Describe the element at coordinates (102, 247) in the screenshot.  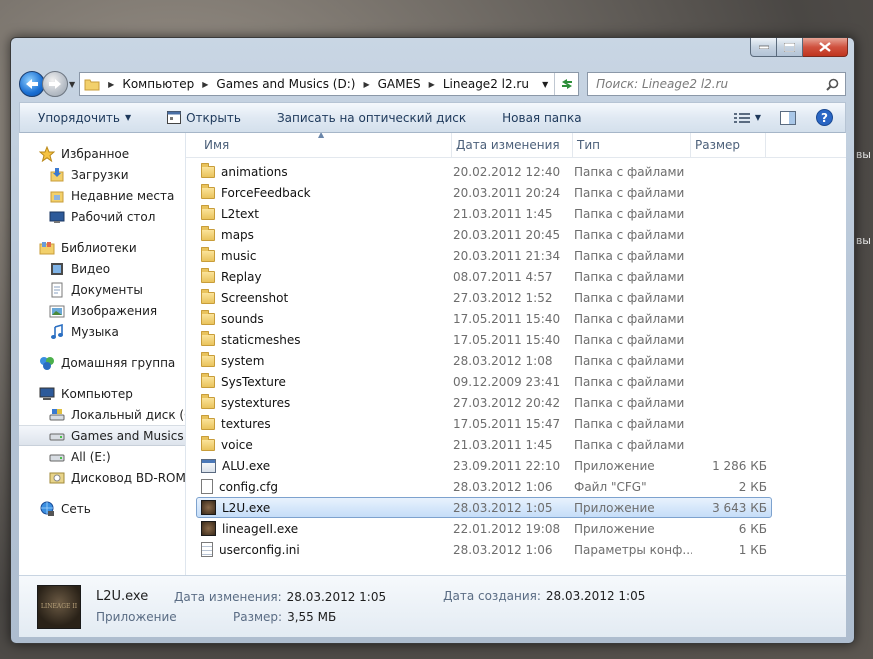
I see `sidebar-libraries: Библиотеки` at that location.